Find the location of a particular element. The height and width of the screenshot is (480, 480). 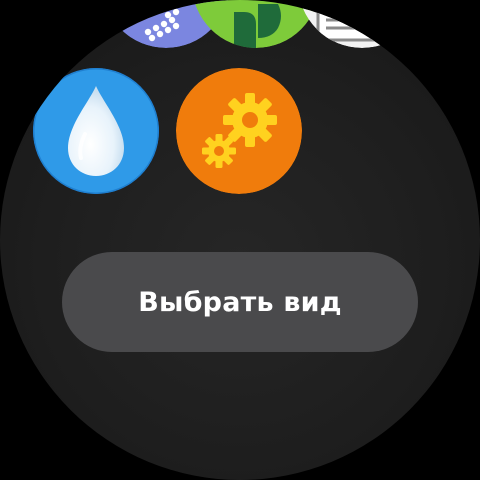

app-icon-top-middle is located at coordinates (256, 24).